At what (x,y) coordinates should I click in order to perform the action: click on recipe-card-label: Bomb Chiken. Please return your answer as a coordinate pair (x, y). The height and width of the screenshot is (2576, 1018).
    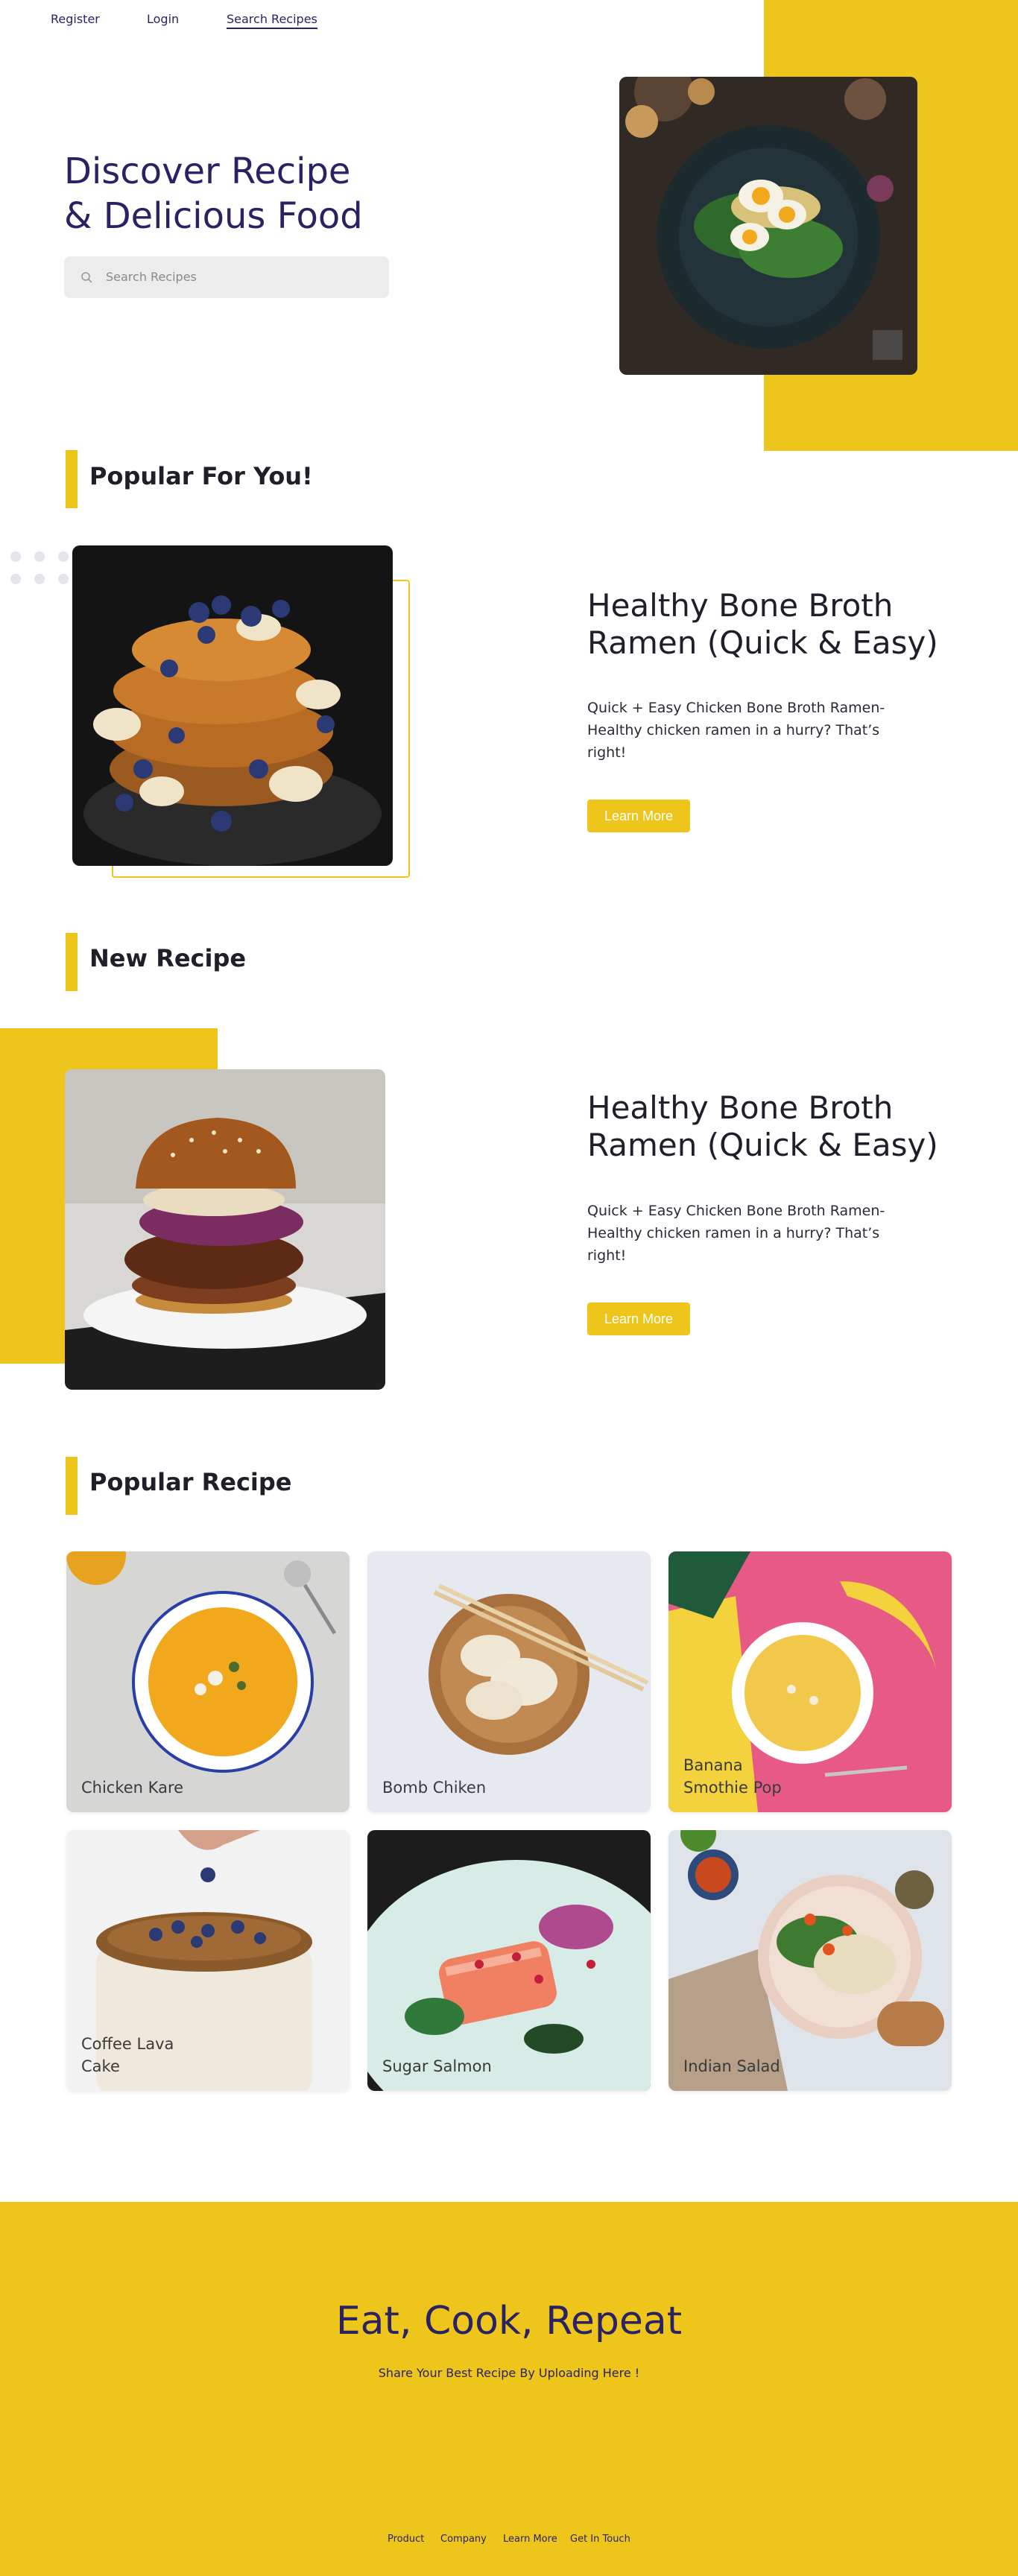
    Looking at the image, I should click on (464, 1788).